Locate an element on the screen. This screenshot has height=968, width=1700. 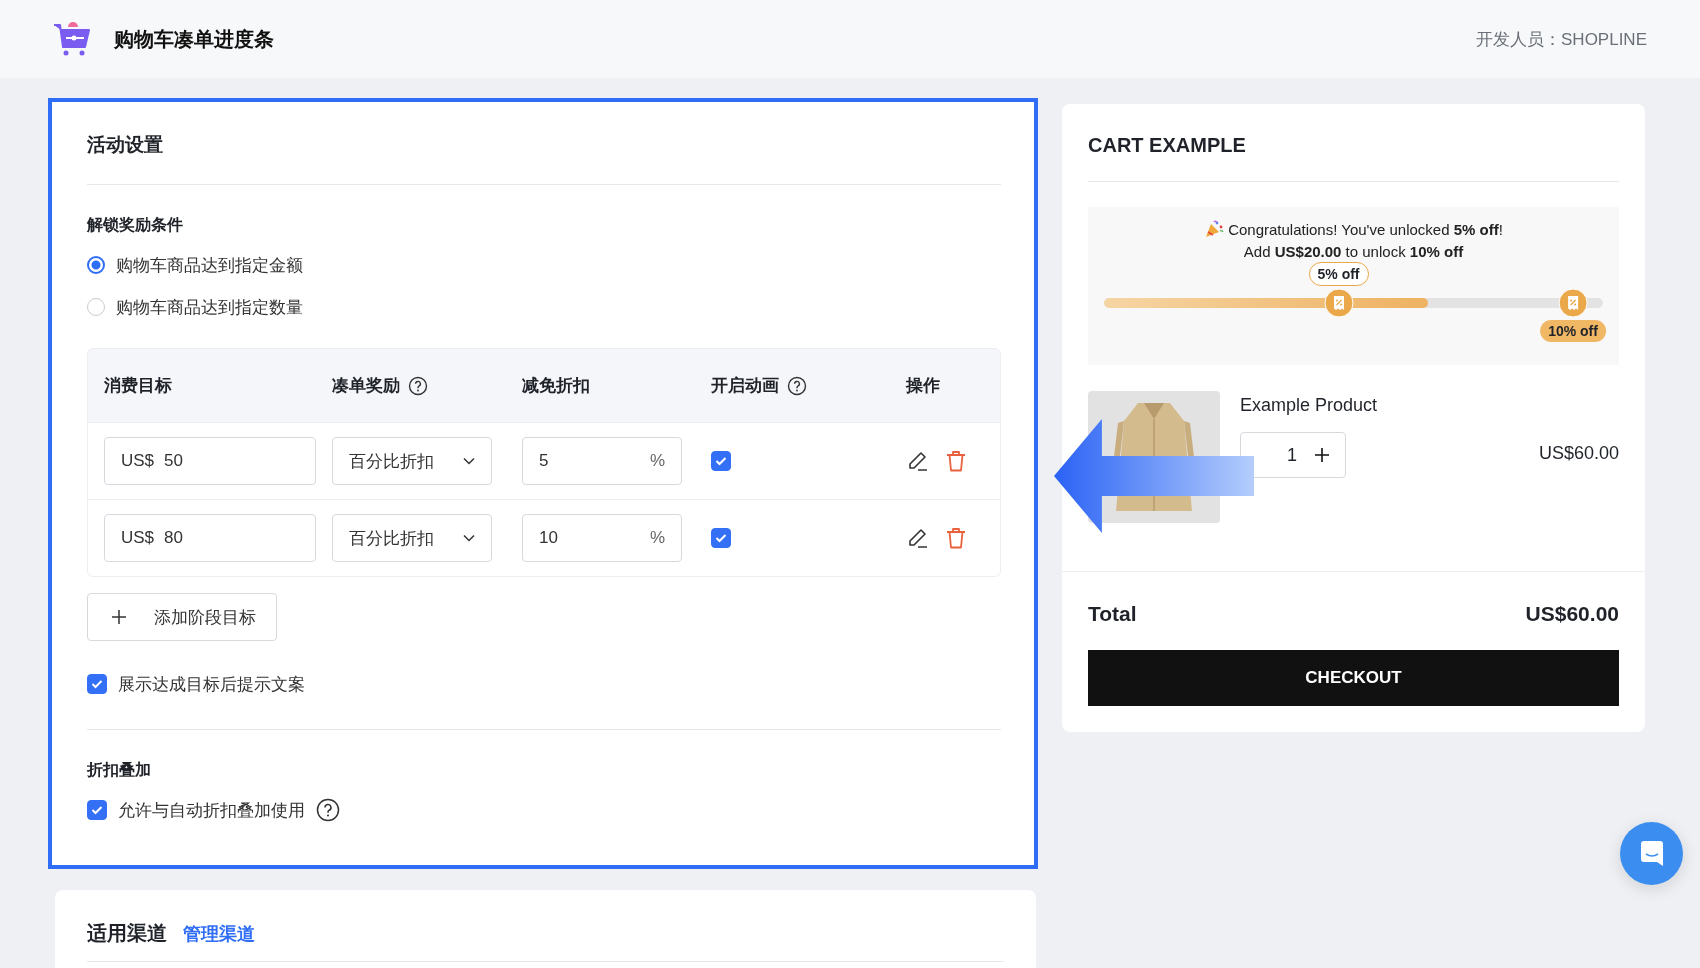
total-amount: US$60.00 is located at coordinates (1572, 614).